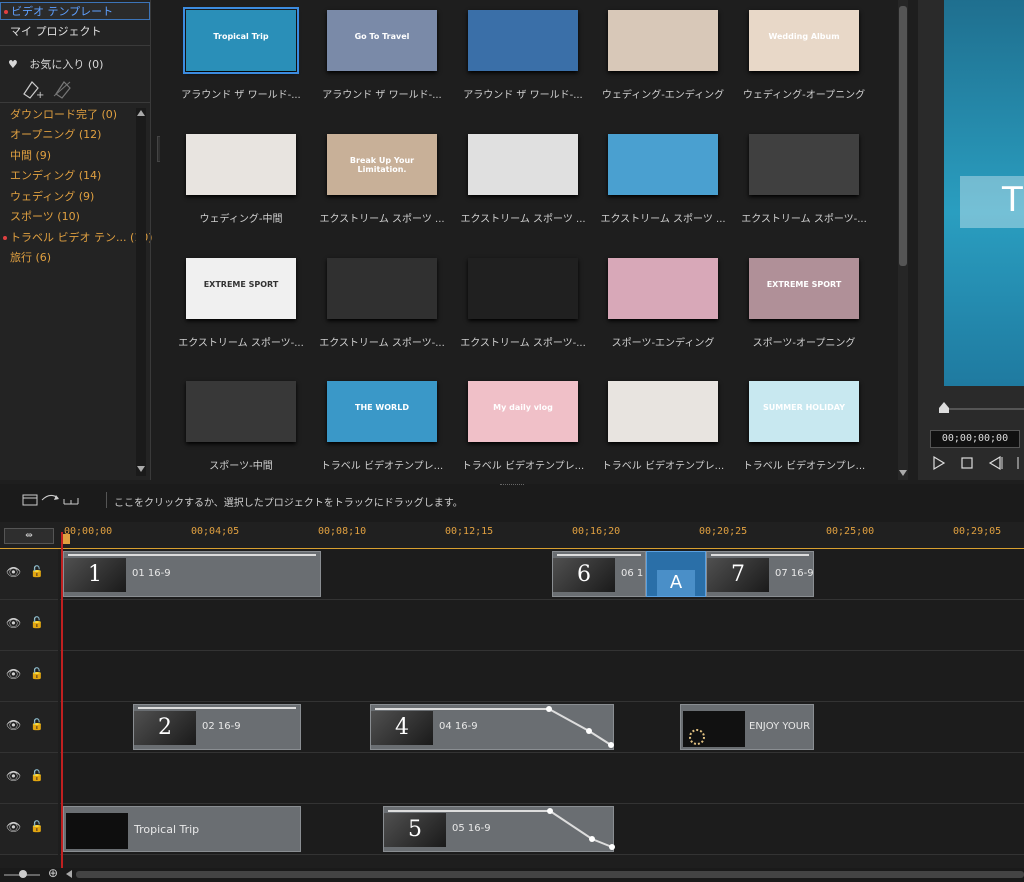  I want to click on transition-clip: A, so click(676, 574).